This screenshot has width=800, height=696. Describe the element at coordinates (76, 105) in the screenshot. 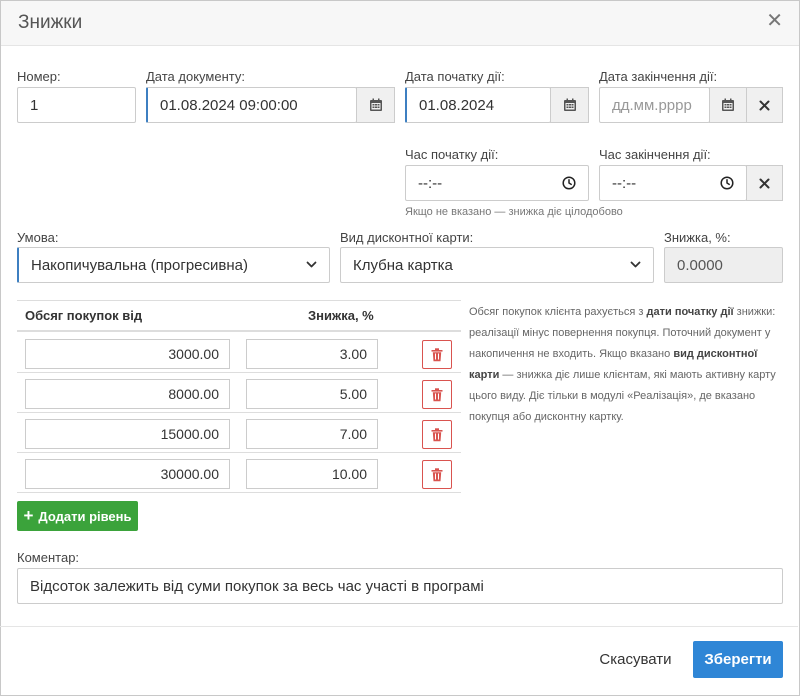

I see `number-input: 1` at that location.